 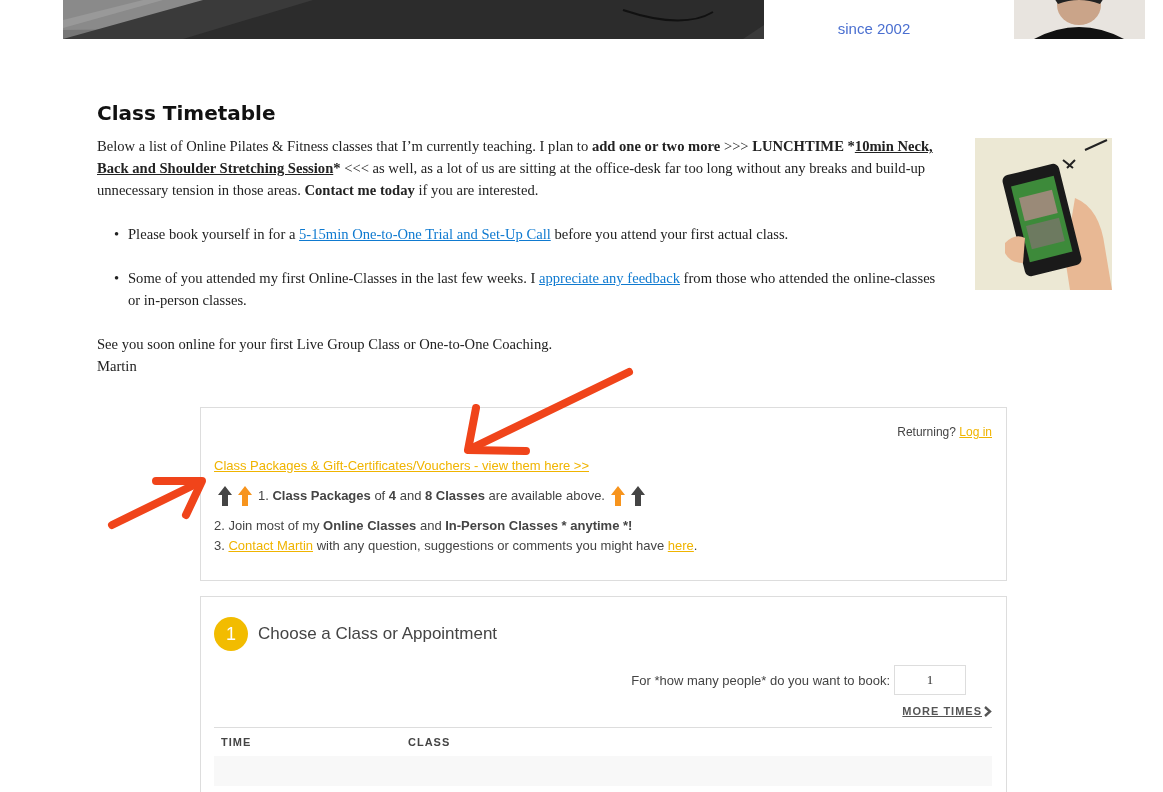 What do you see at coordinates (874, 28) in the screenshot?
I see `since-text: since 2002` at bounding box center [874, 28].